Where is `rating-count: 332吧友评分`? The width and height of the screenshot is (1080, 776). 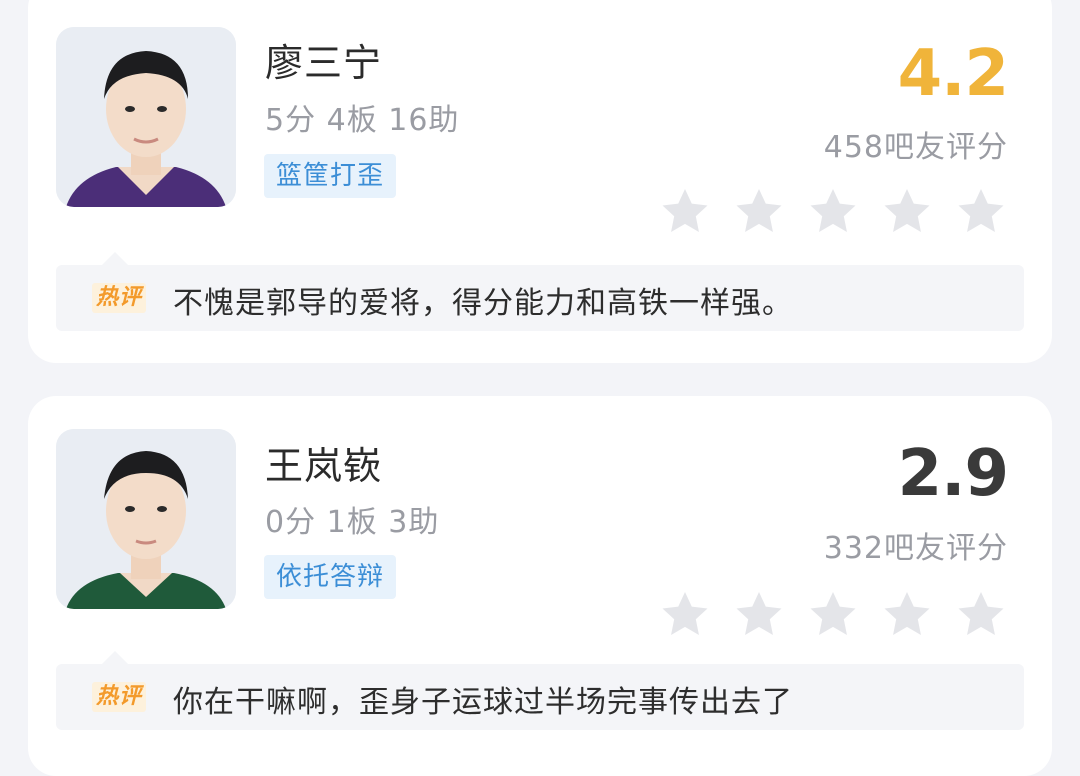 rating-count: 332吧友评分 is located at coordinates (915, 548).